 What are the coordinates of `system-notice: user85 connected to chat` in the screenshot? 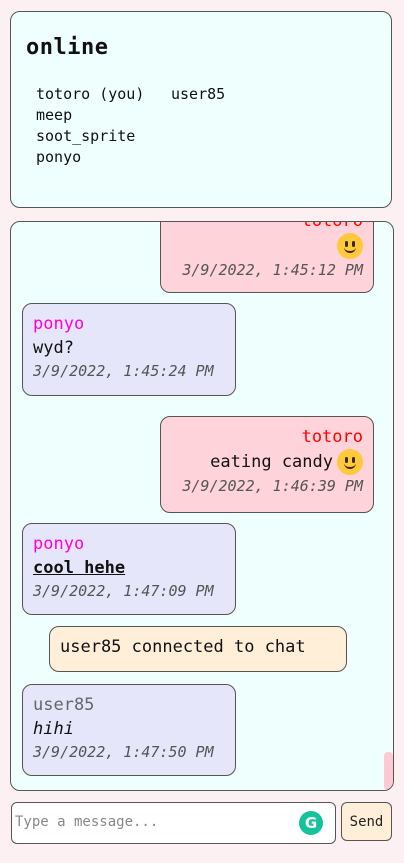 It's located at (198, 649).